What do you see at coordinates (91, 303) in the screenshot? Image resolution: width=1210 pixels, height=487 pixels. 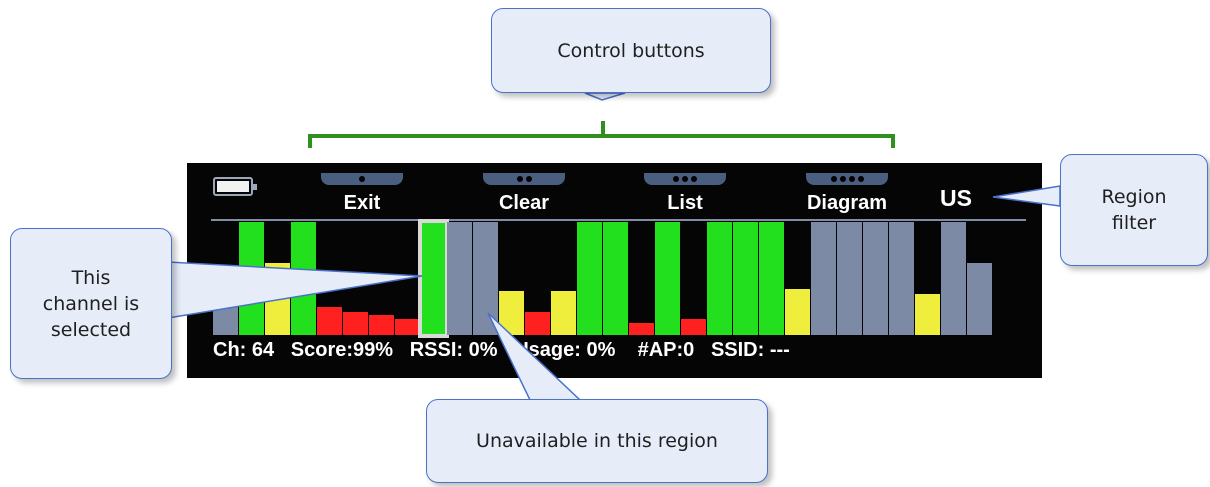 I see `callout-channel-selected: This channel is selected` at bounding box center [91, 303].